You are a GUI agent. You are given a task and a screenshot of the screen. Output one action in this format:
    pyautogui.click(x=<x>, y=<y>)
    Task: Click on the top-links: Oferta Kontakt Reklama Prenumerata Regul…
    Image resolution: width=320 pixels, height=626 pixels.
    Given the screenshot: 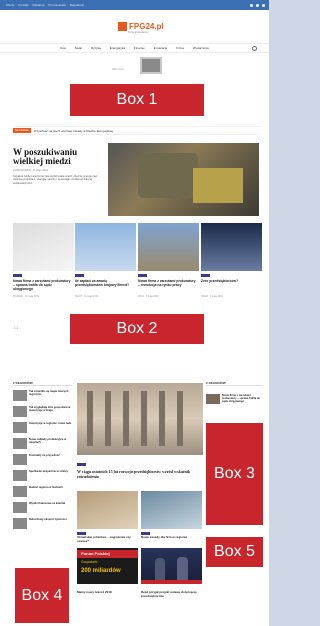 What is the action you would take?
    pyautogui.click(x=45, y=5)
    